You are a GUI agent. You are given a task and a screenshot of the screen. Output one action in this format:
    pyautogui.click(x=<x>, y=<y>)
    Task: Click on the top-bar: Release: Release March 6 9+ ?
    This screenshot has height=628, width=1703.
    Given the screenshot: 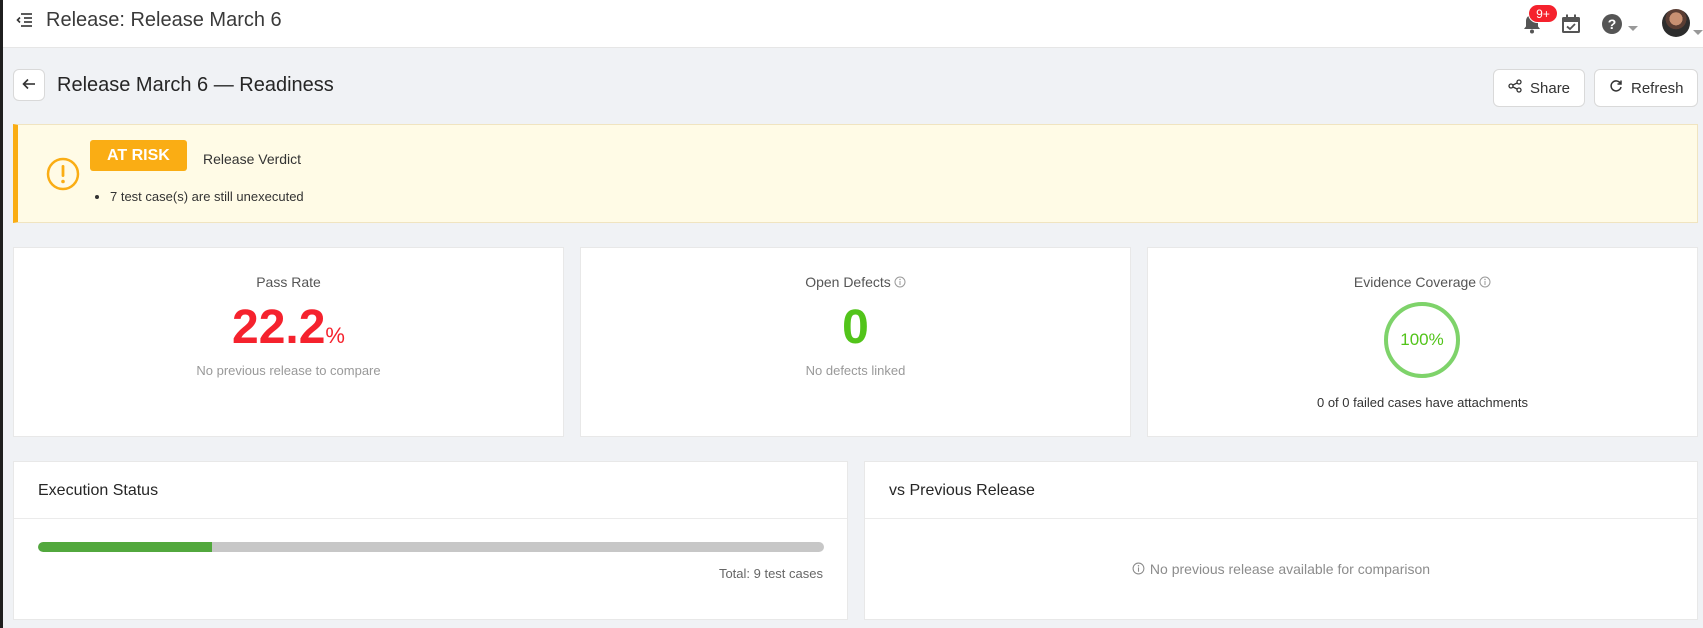 What is the action you would take?
    pyautogui.click(x=853, y=24)
    